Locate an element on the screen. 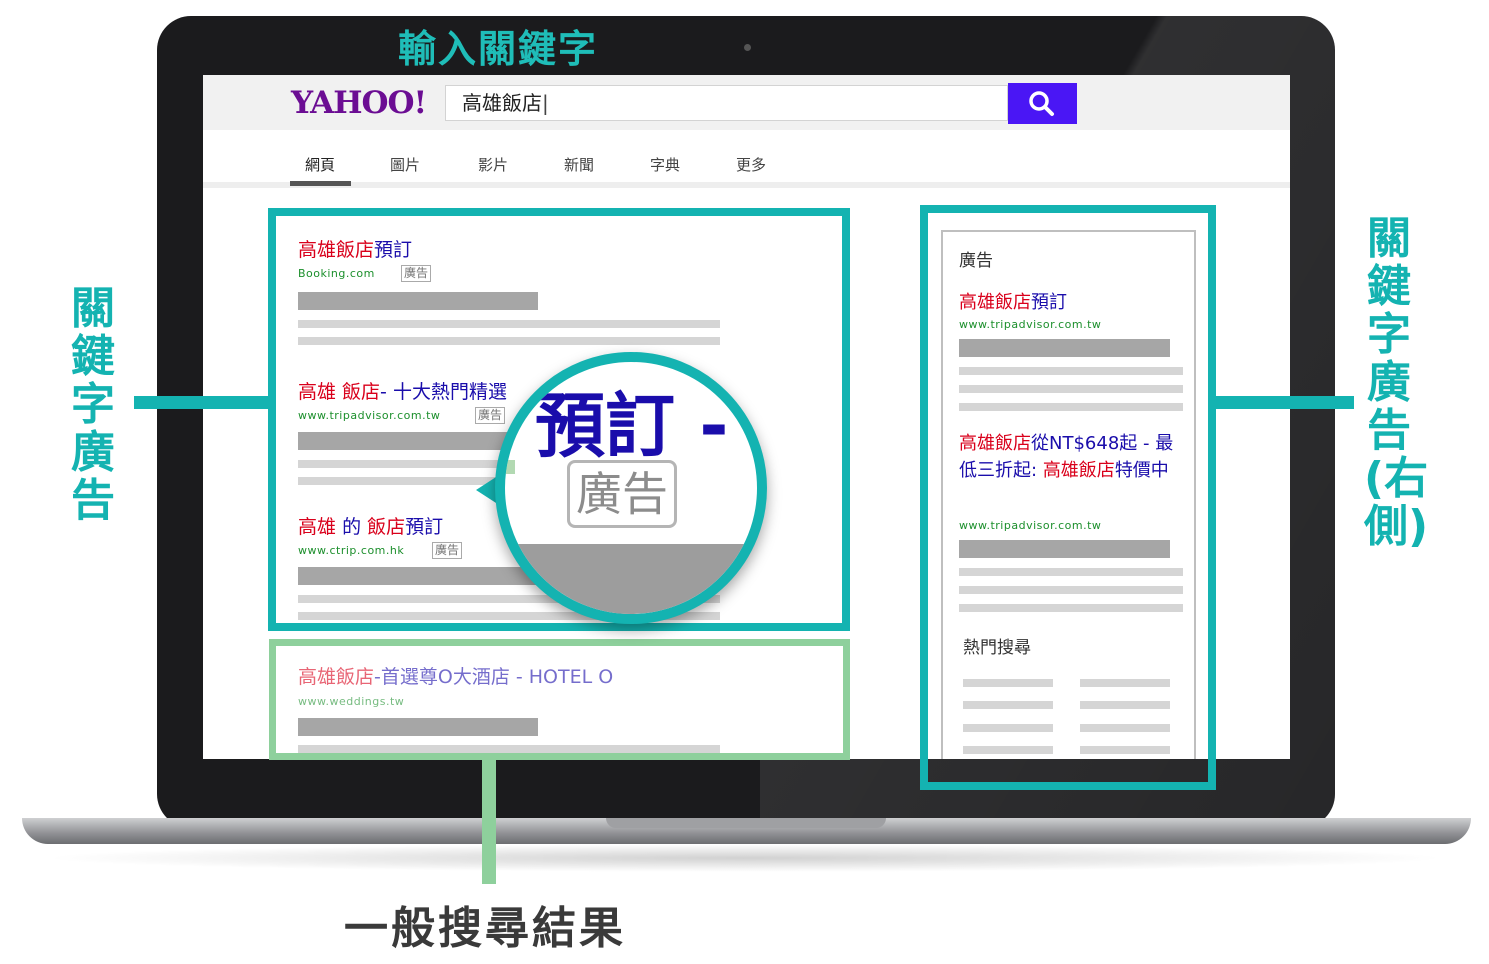 The image size is (1489, 964). search-header: YAHOO! 高雄飯店| is located at coordinates (746, 102).